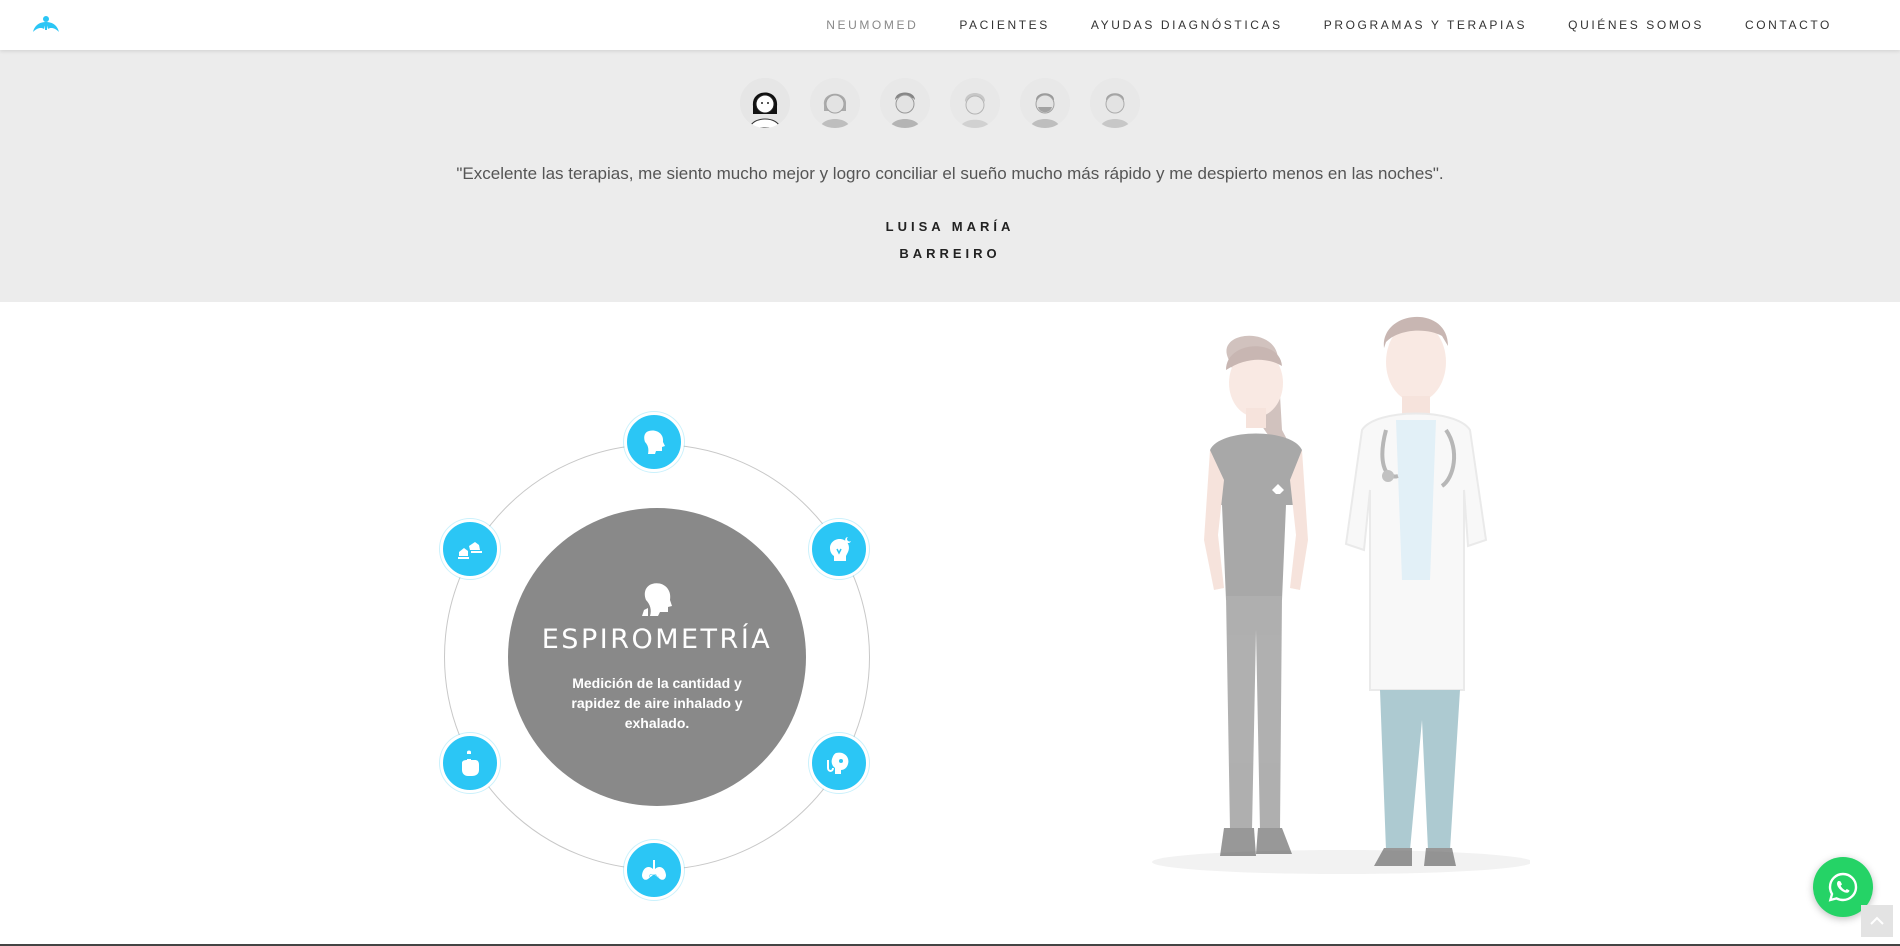  What do you see at coordinates (1187, 25) in the screenshot?
I see `nav-ayudas-diagnosticas: AYUDAS DIAGNÓSTICAS` at bounding box center [1187, 25].